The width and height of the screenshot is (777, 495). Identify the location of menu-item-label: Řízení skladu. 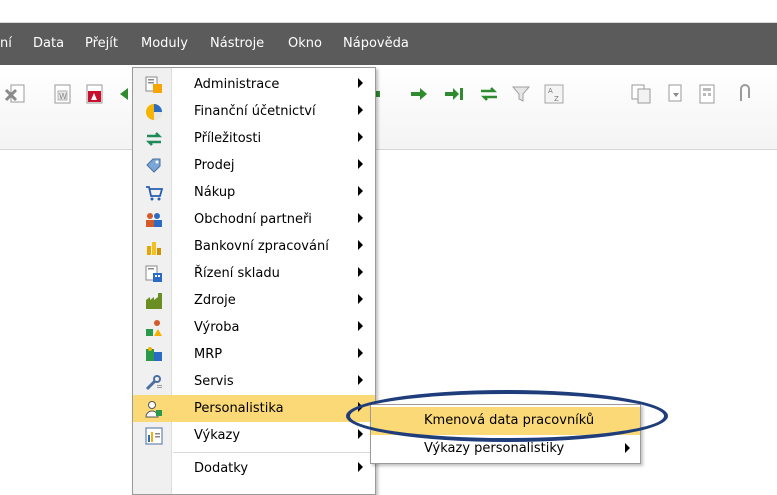
(237, 273).